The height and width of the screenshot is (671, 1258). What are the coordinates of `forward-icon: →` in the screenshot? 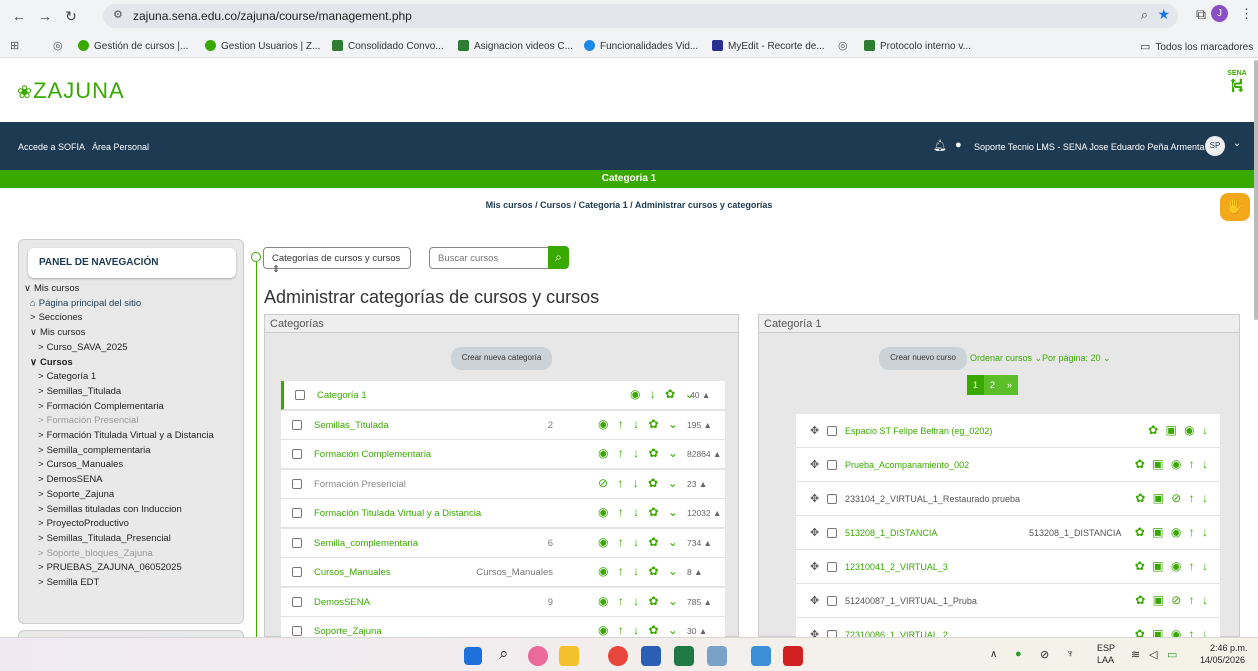 It's located at (45, 16).